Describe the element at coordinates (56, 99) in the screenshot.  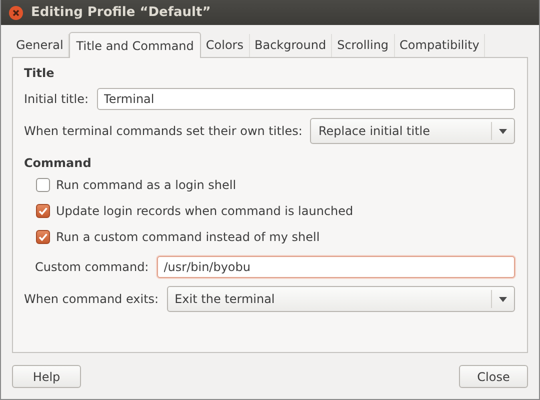
I see `field-label: Initial title:` at that location.